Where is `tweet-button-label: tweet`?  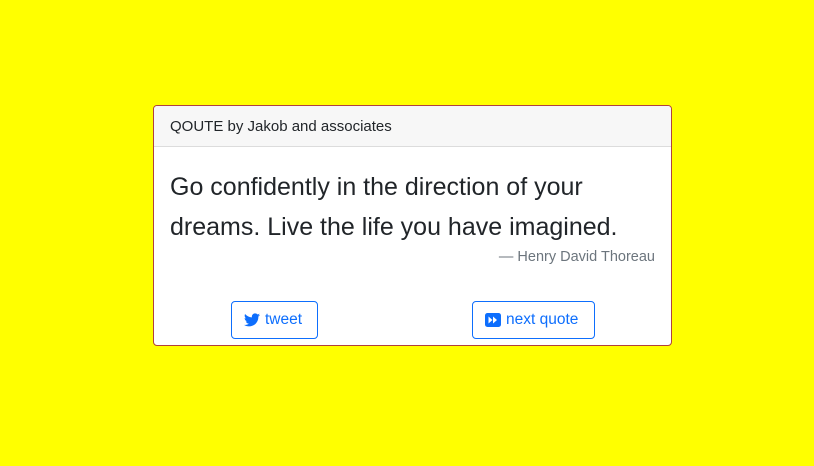
tweet-button-label: tweet is located at coordinates (284, 319).